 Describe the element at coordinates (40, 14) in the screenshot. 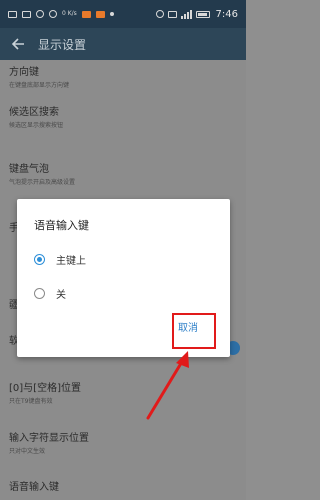

I see `notification-icon` at that location.